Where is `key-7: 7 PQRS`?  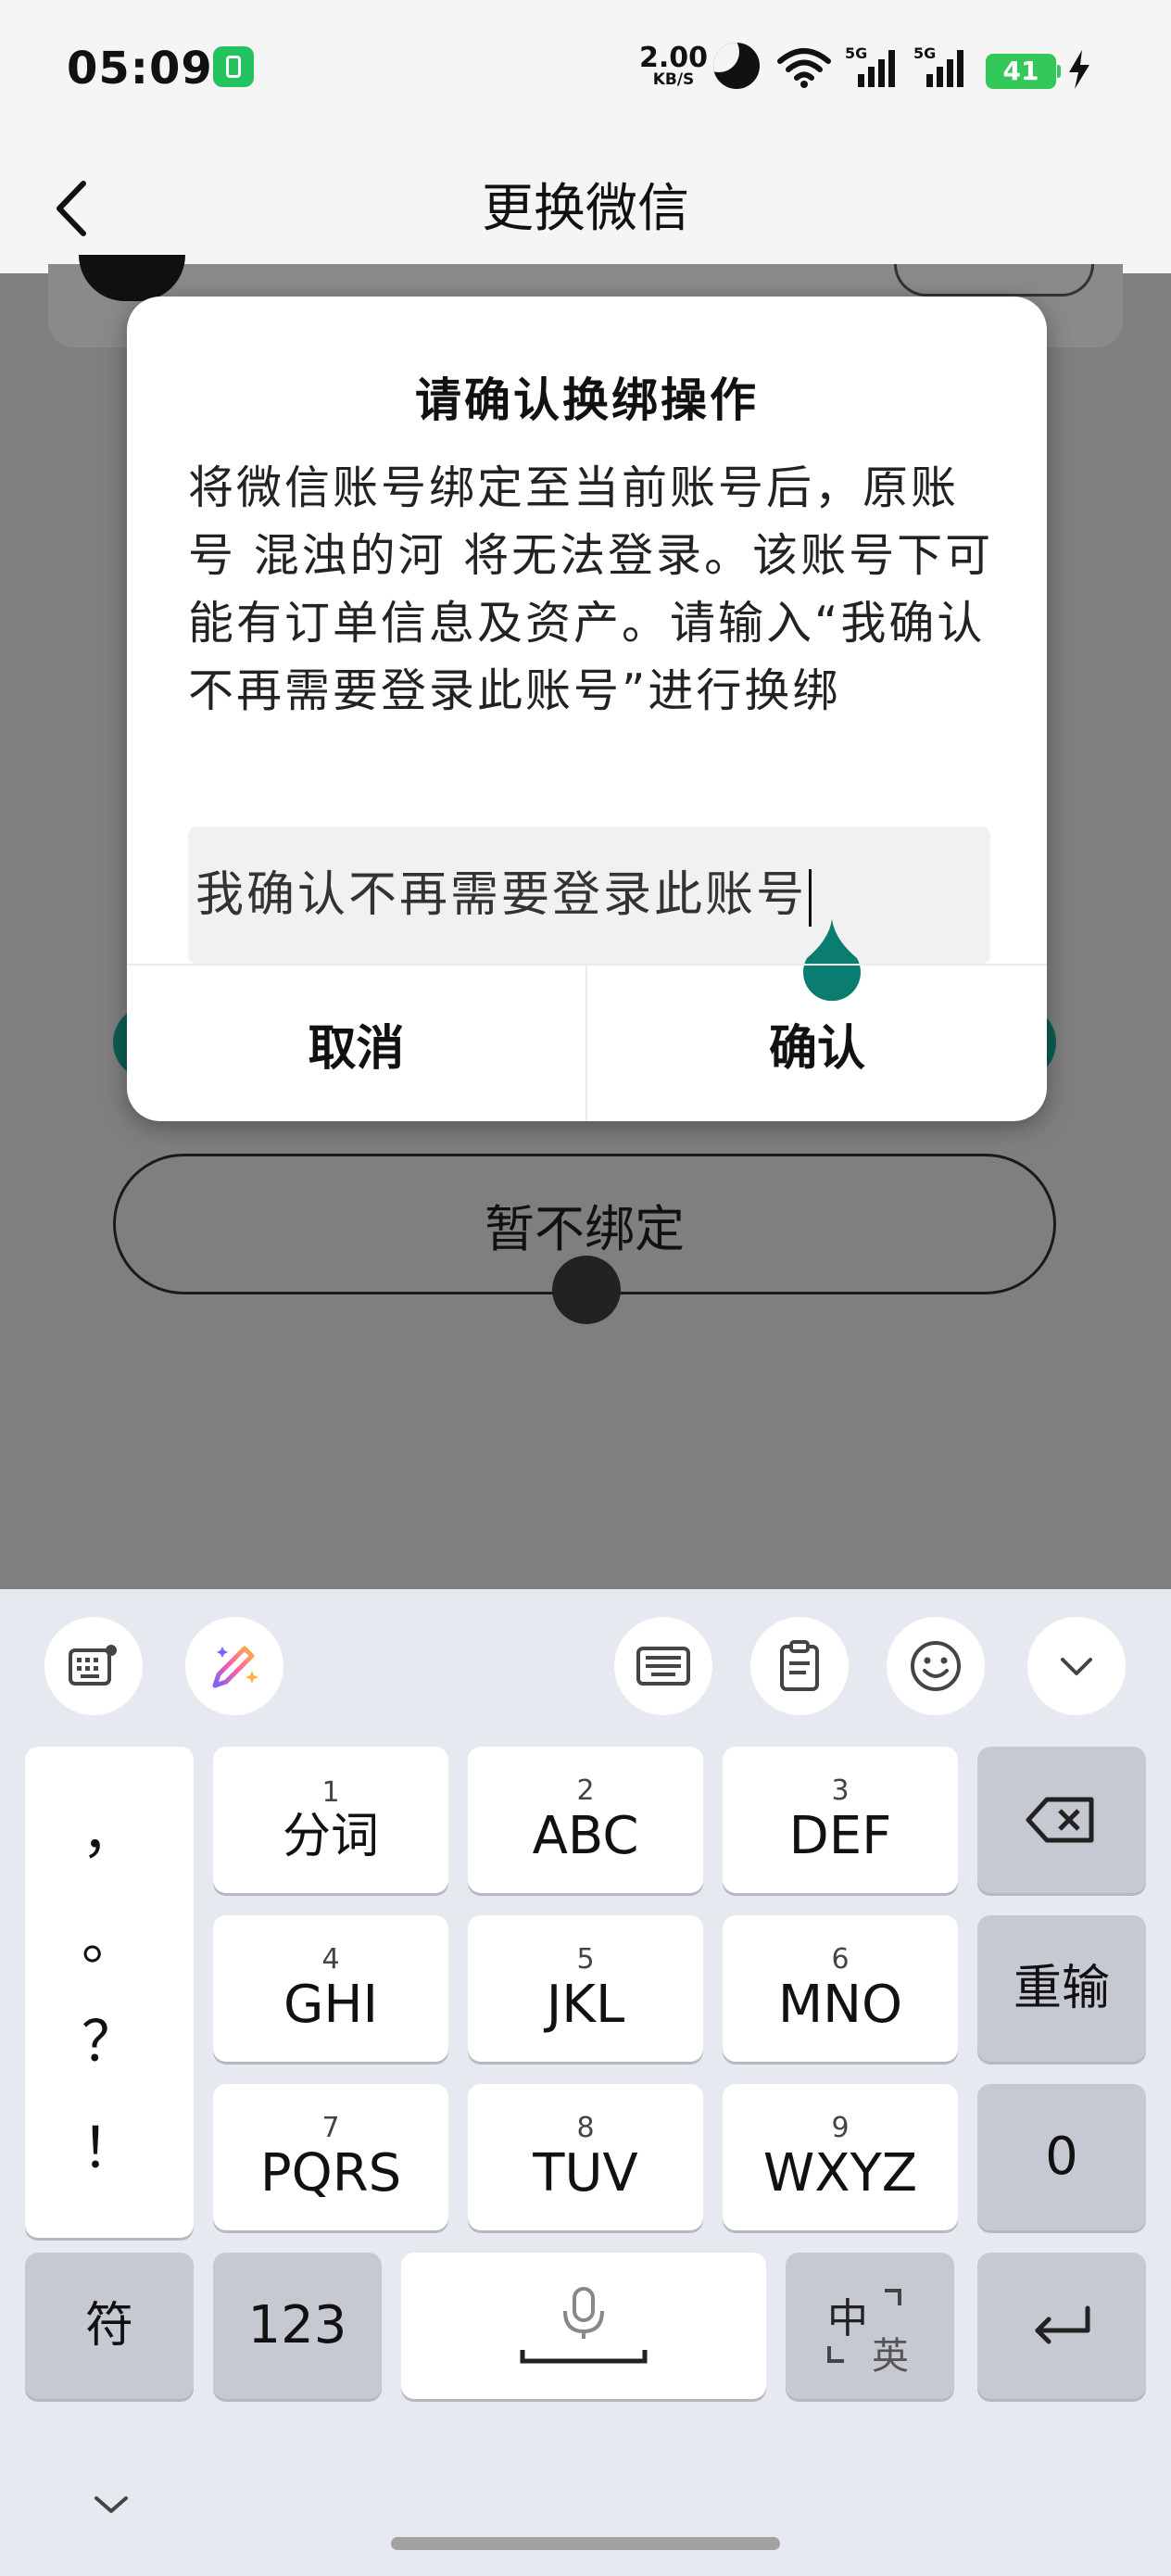
key-7: 7 PQRS is located at coordinates (331, 2157).